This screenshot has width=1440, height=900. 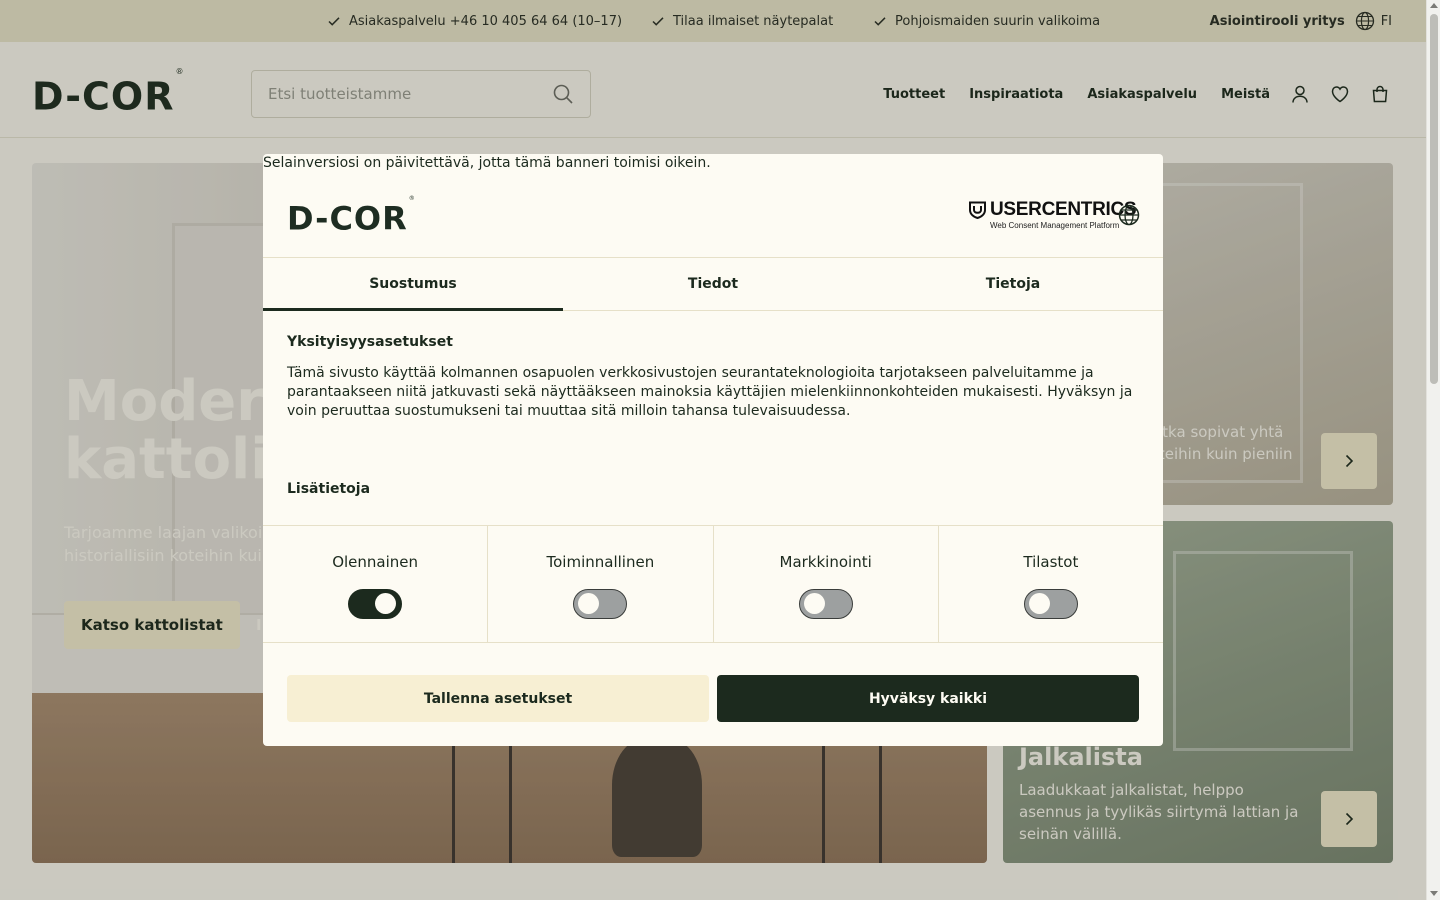 I want to click on category-essential: Olennainen, so click(x=376, y=584).